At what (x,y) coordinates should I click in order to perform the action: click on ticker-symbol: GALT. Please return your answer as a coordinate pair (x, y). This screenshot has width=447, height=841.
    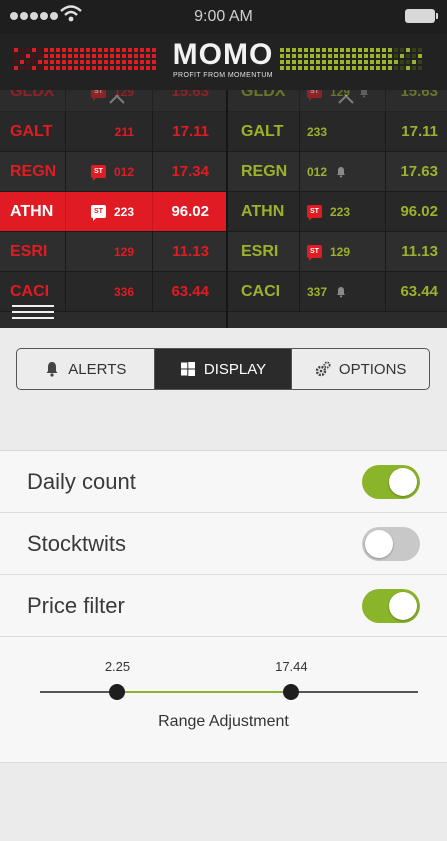
    Looking at the image, I should click on (264, 131).